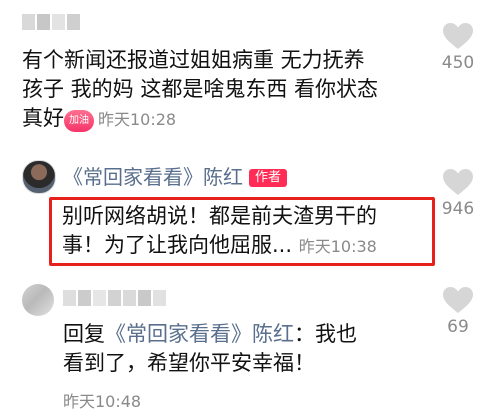 The image size is (499, 418). What do you see at coordinates (102, 401) in the screenshot?
I see `comment-time: 昨天10:48` at bounding box center [102, 401].